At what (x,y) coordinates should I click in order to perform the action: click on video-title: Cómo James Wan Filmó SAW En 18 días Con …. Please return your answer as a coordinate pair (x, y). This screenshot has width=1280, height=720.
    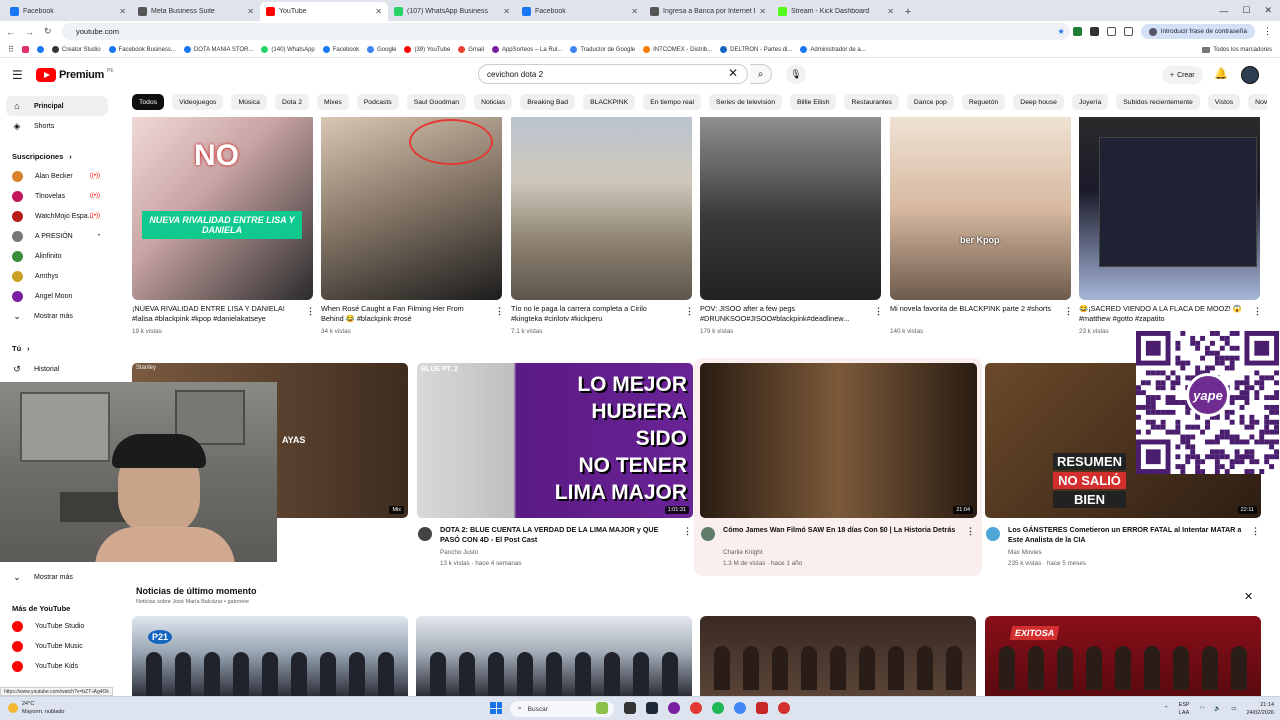
    Looking at the image, I should click on (841, 535).